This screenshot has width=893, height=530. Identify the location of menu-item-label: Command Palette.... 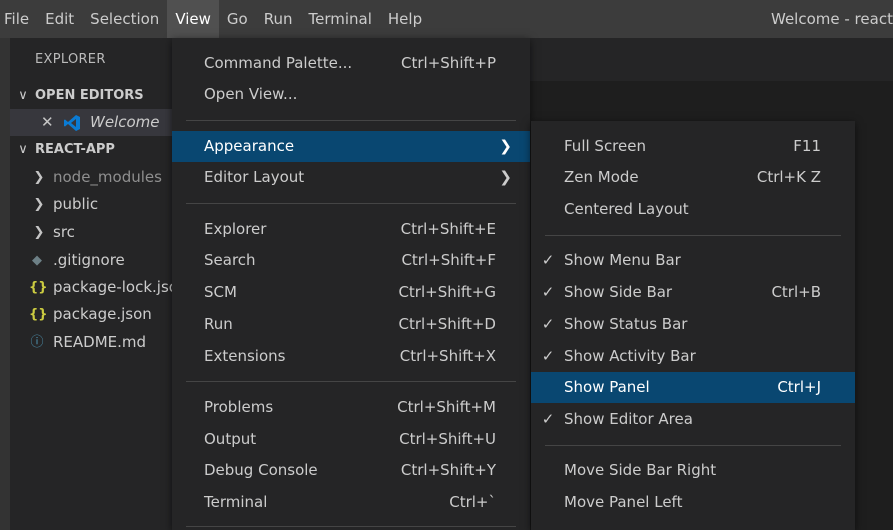
(278, 63).